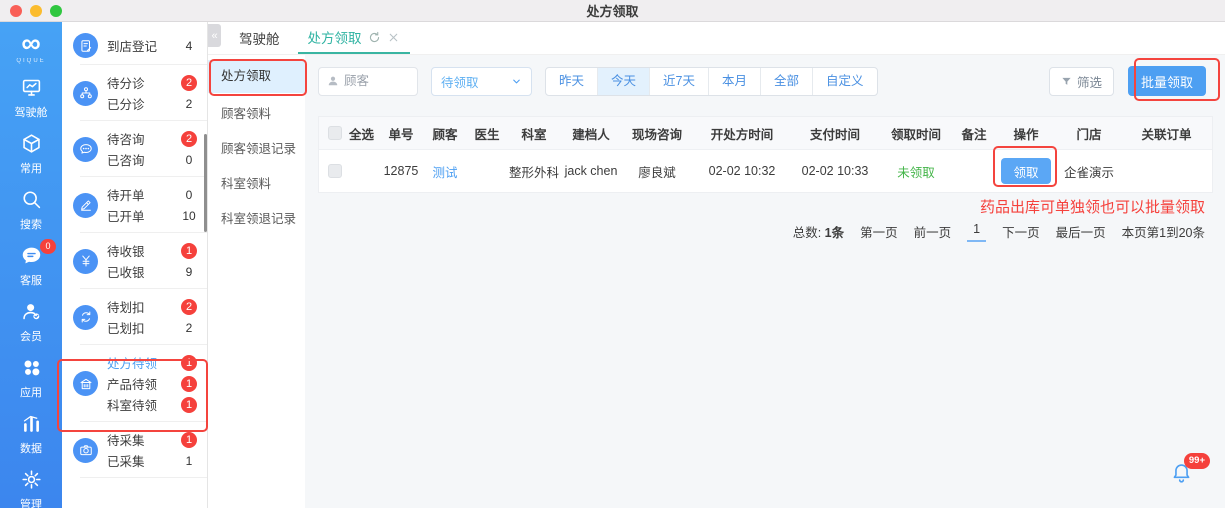  I want to click on chevron-down-icon, so click(516, 81).